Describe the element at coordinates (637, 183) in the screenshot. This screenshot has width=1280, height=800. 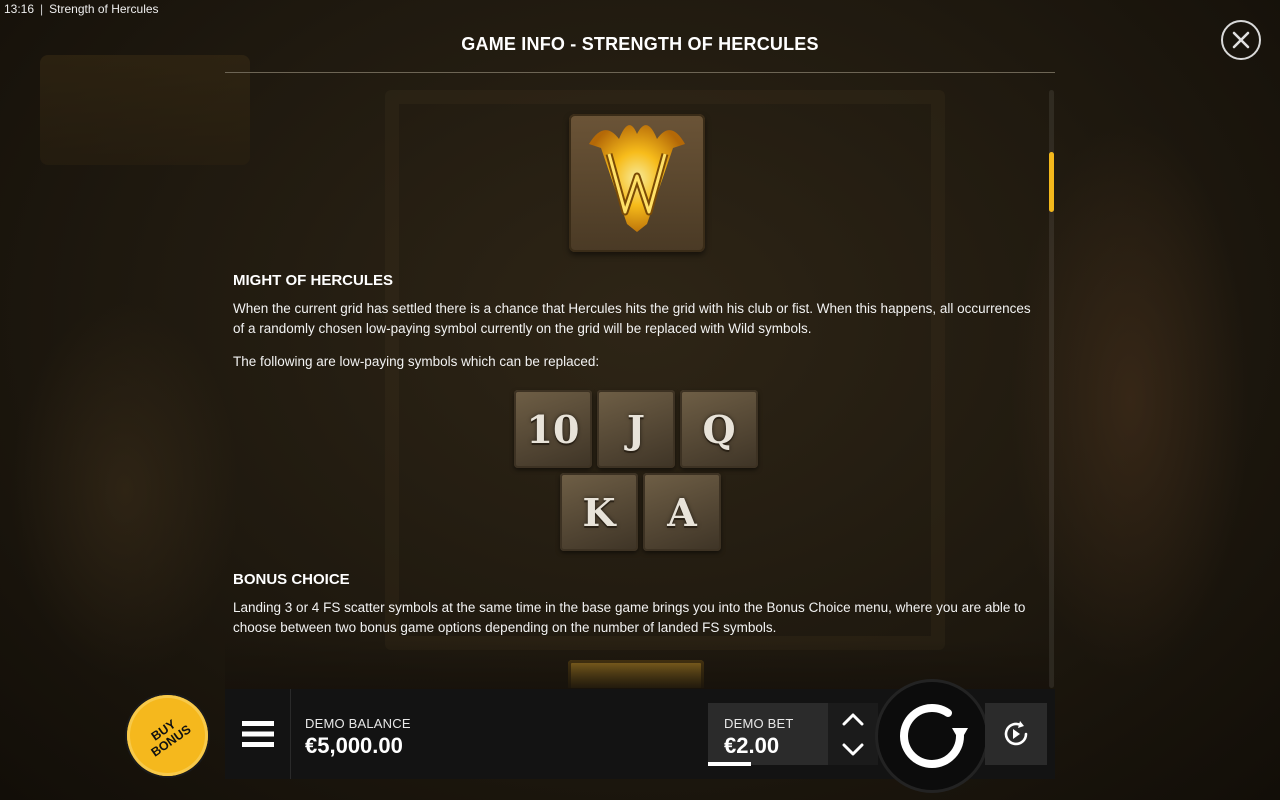
I see `wild-symbol-icon` at that location.